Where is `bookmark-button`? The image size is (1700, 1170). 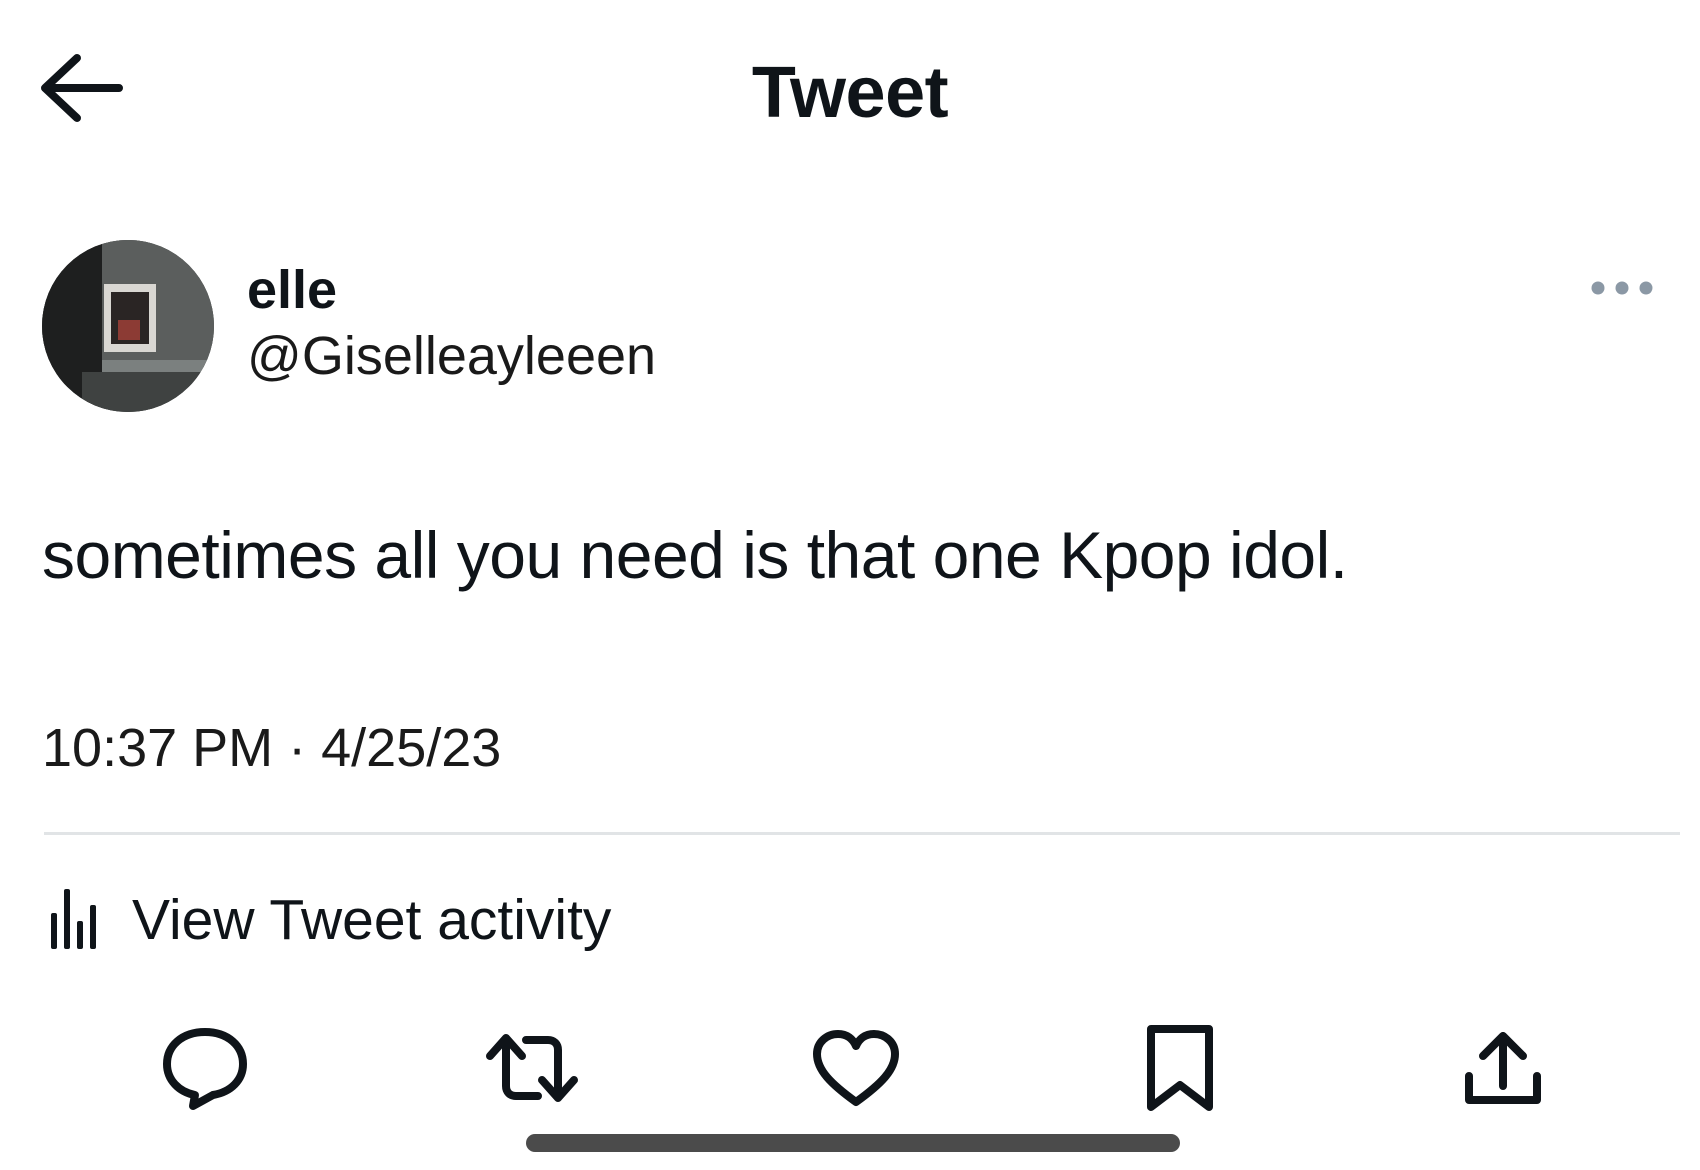 bookmark-button is located at coordinates (1180, 1070).